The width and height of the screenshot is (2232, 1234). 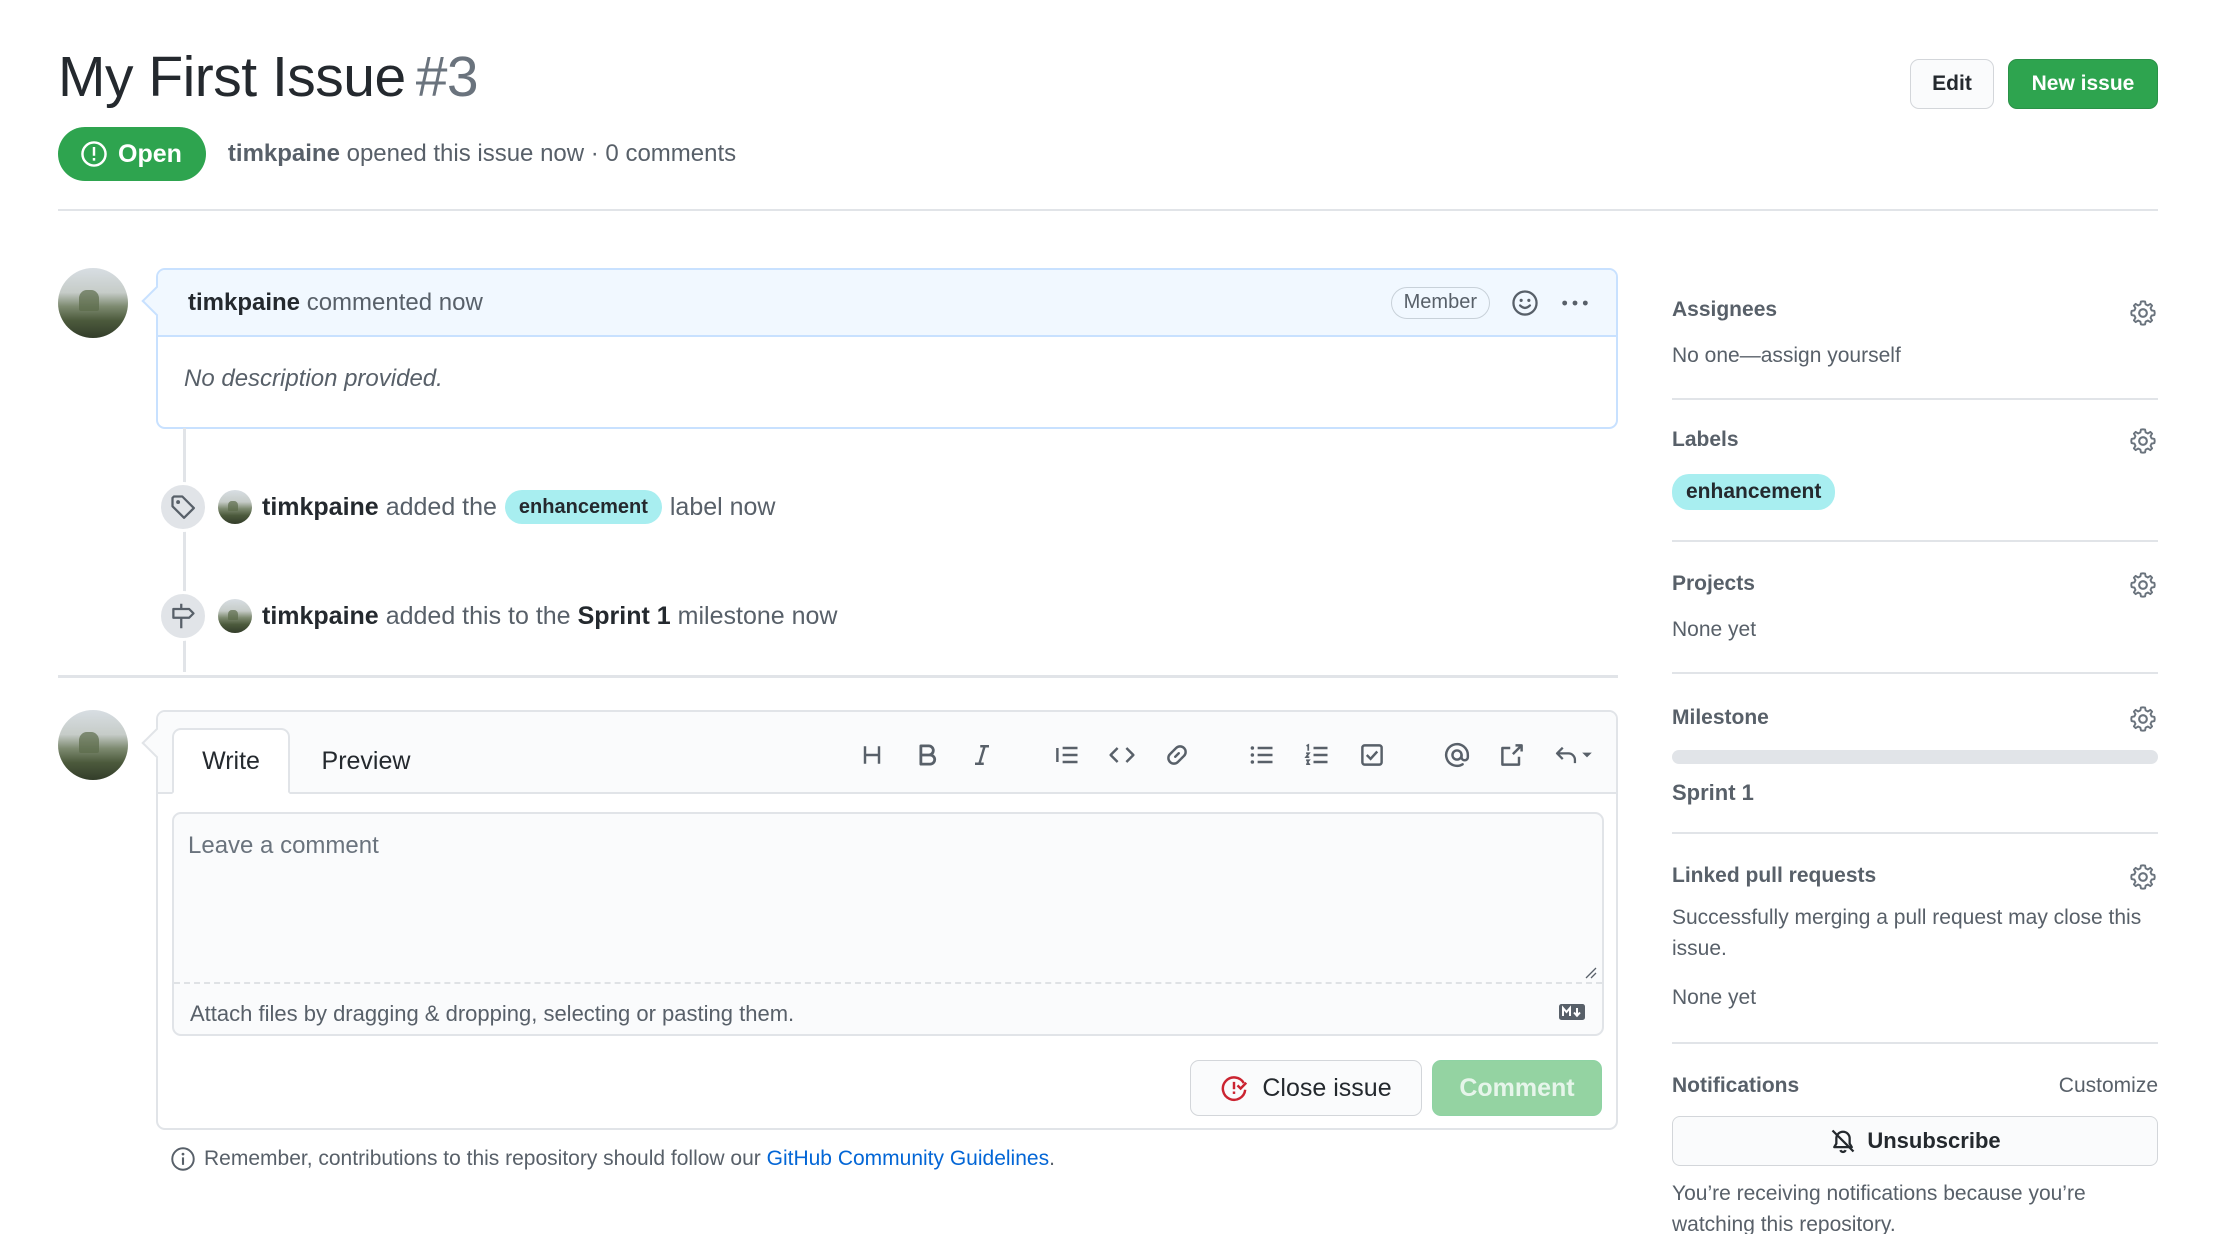 What do you see at coordinates (1934, 1140) in the screenshot?
I see `unsubscribe-label: Unsubscribe` at bounding box center [1934, 1140].